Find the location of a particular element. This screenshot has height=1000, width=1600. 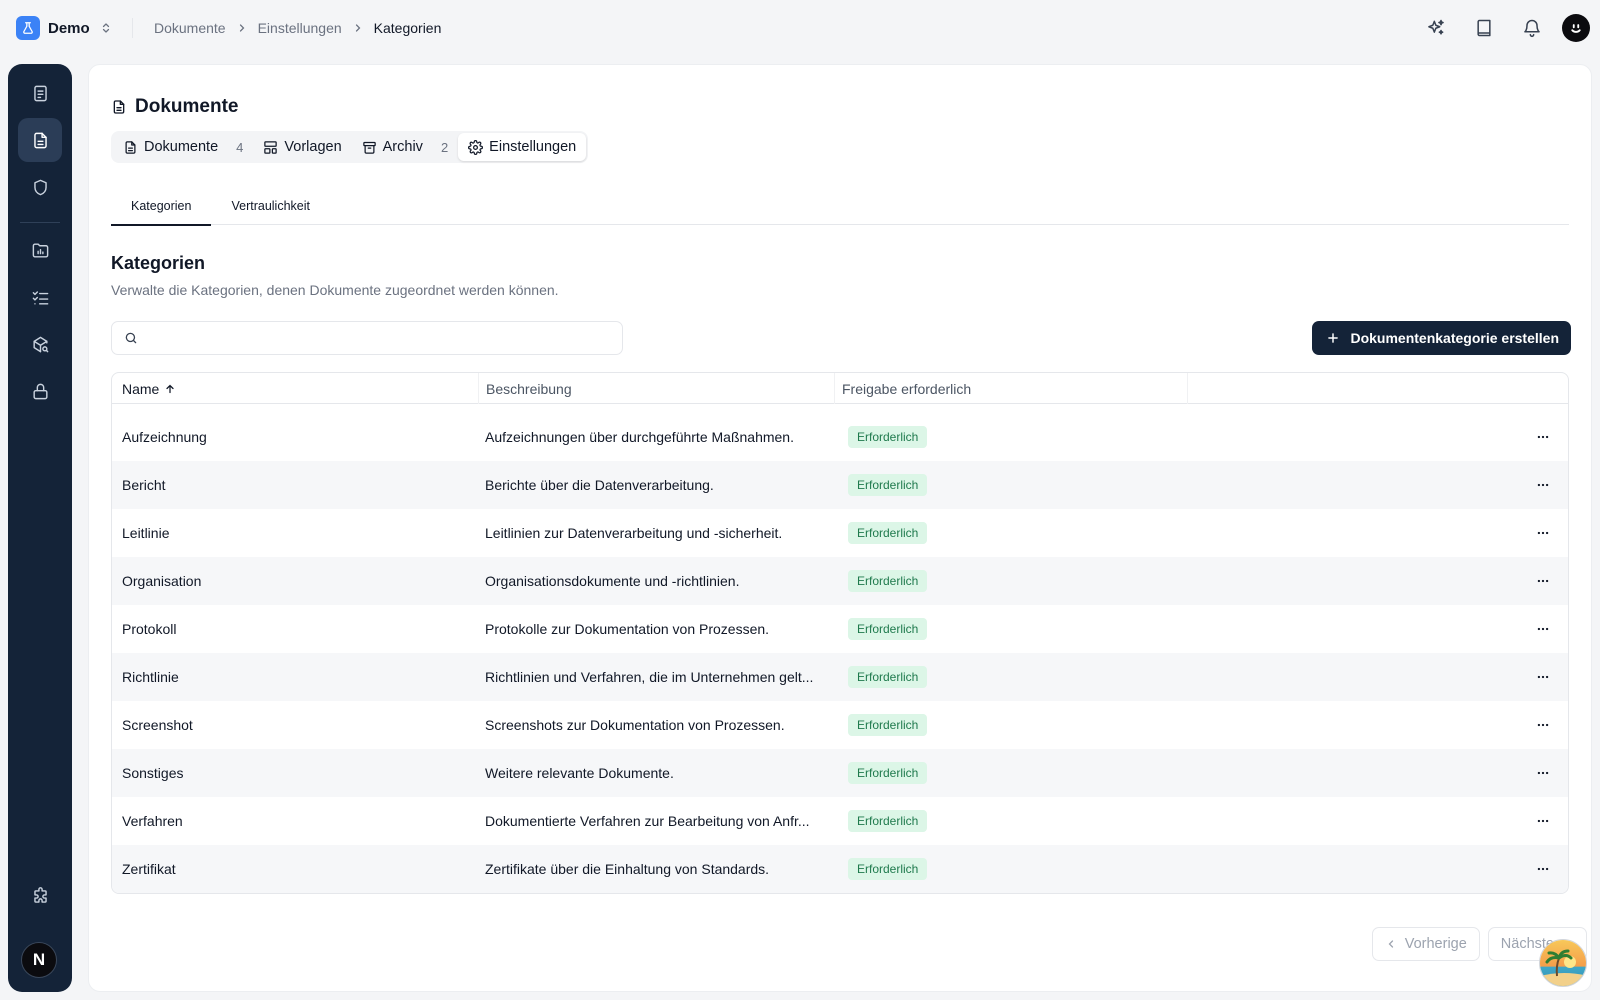

table-header: Name Beschreibung Freigabe erforderlich is located at coordinates (840, 388).